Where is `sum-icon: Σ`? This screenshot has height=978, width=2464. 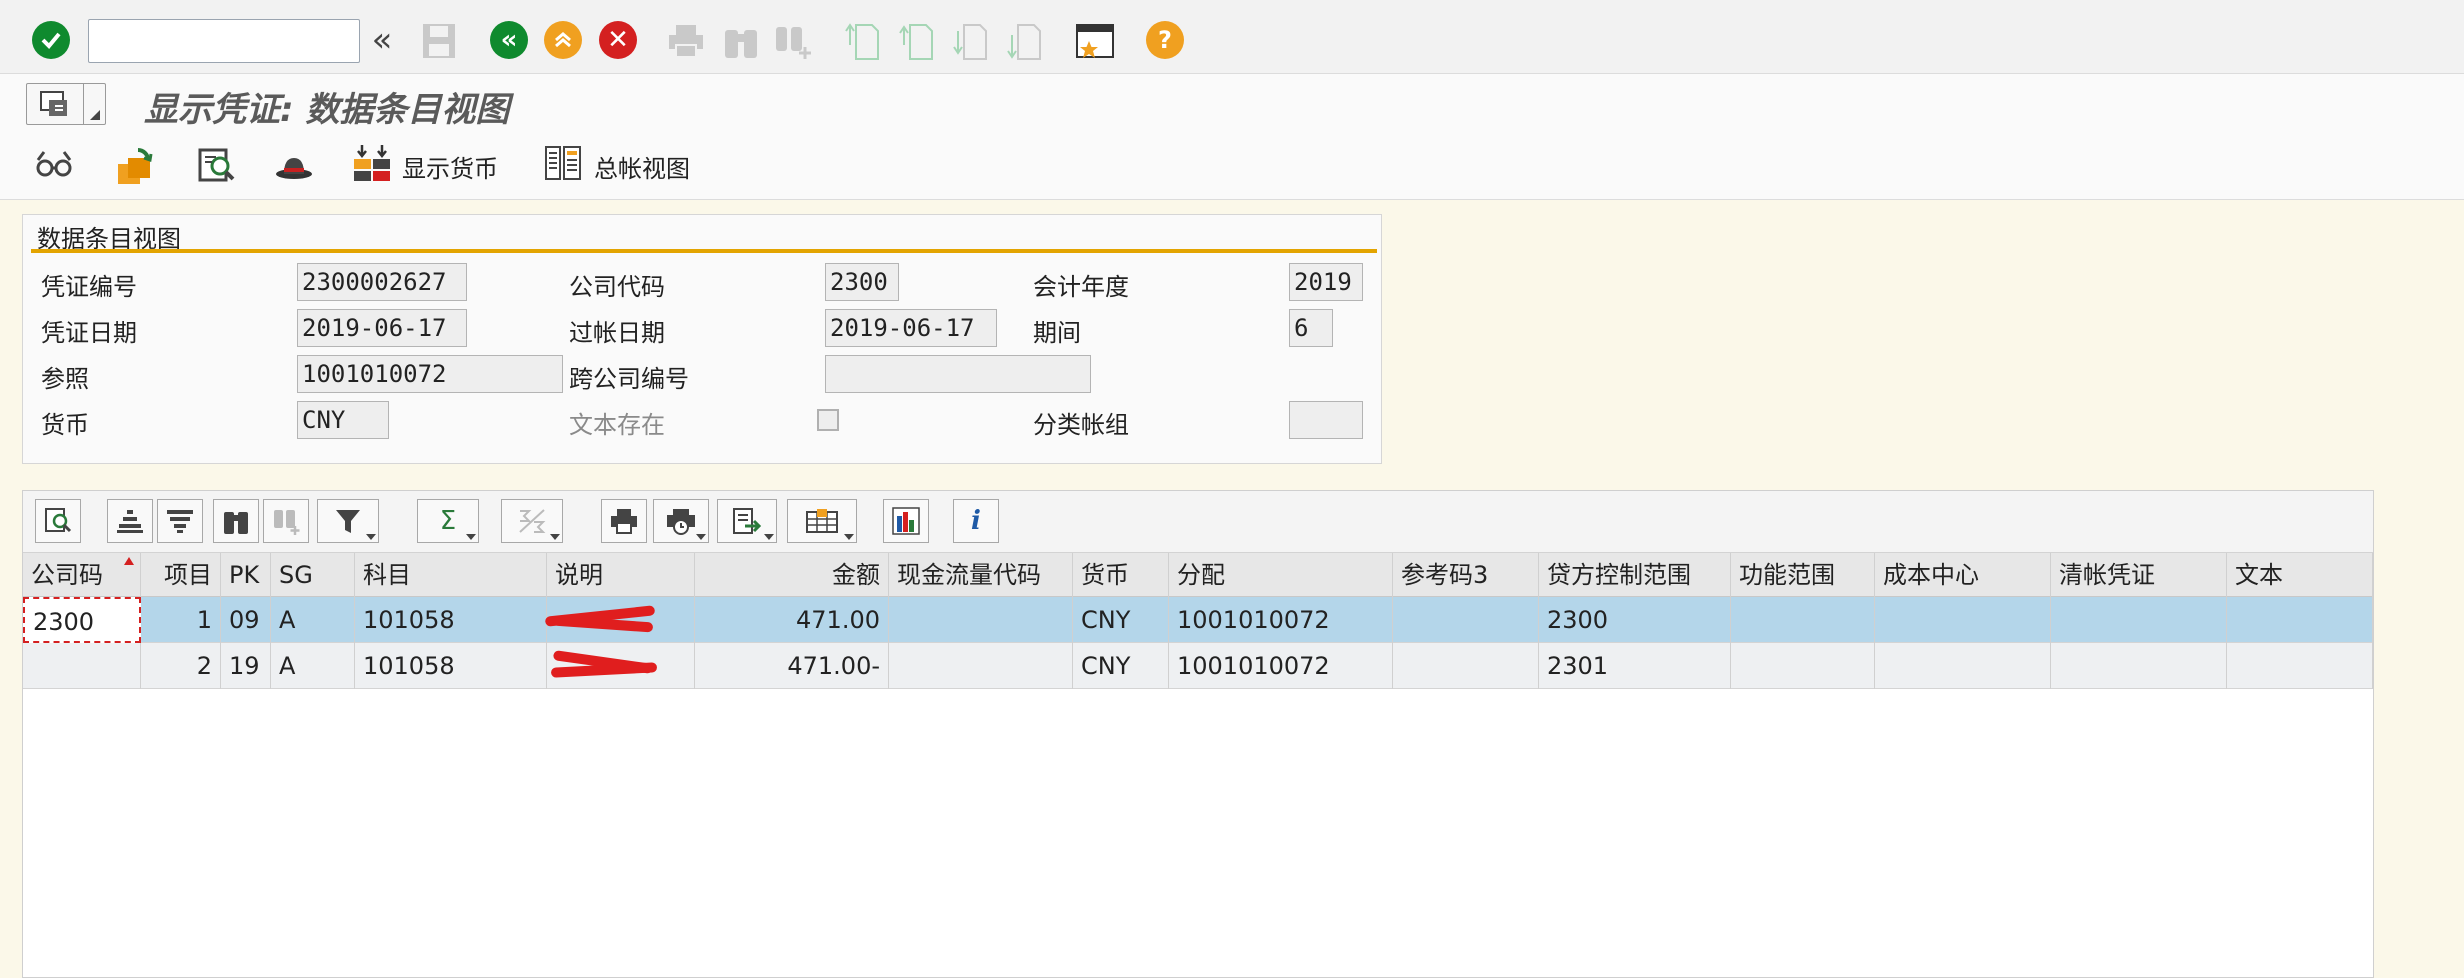
sum-icon: Σ is located at coordinates (448, 521).